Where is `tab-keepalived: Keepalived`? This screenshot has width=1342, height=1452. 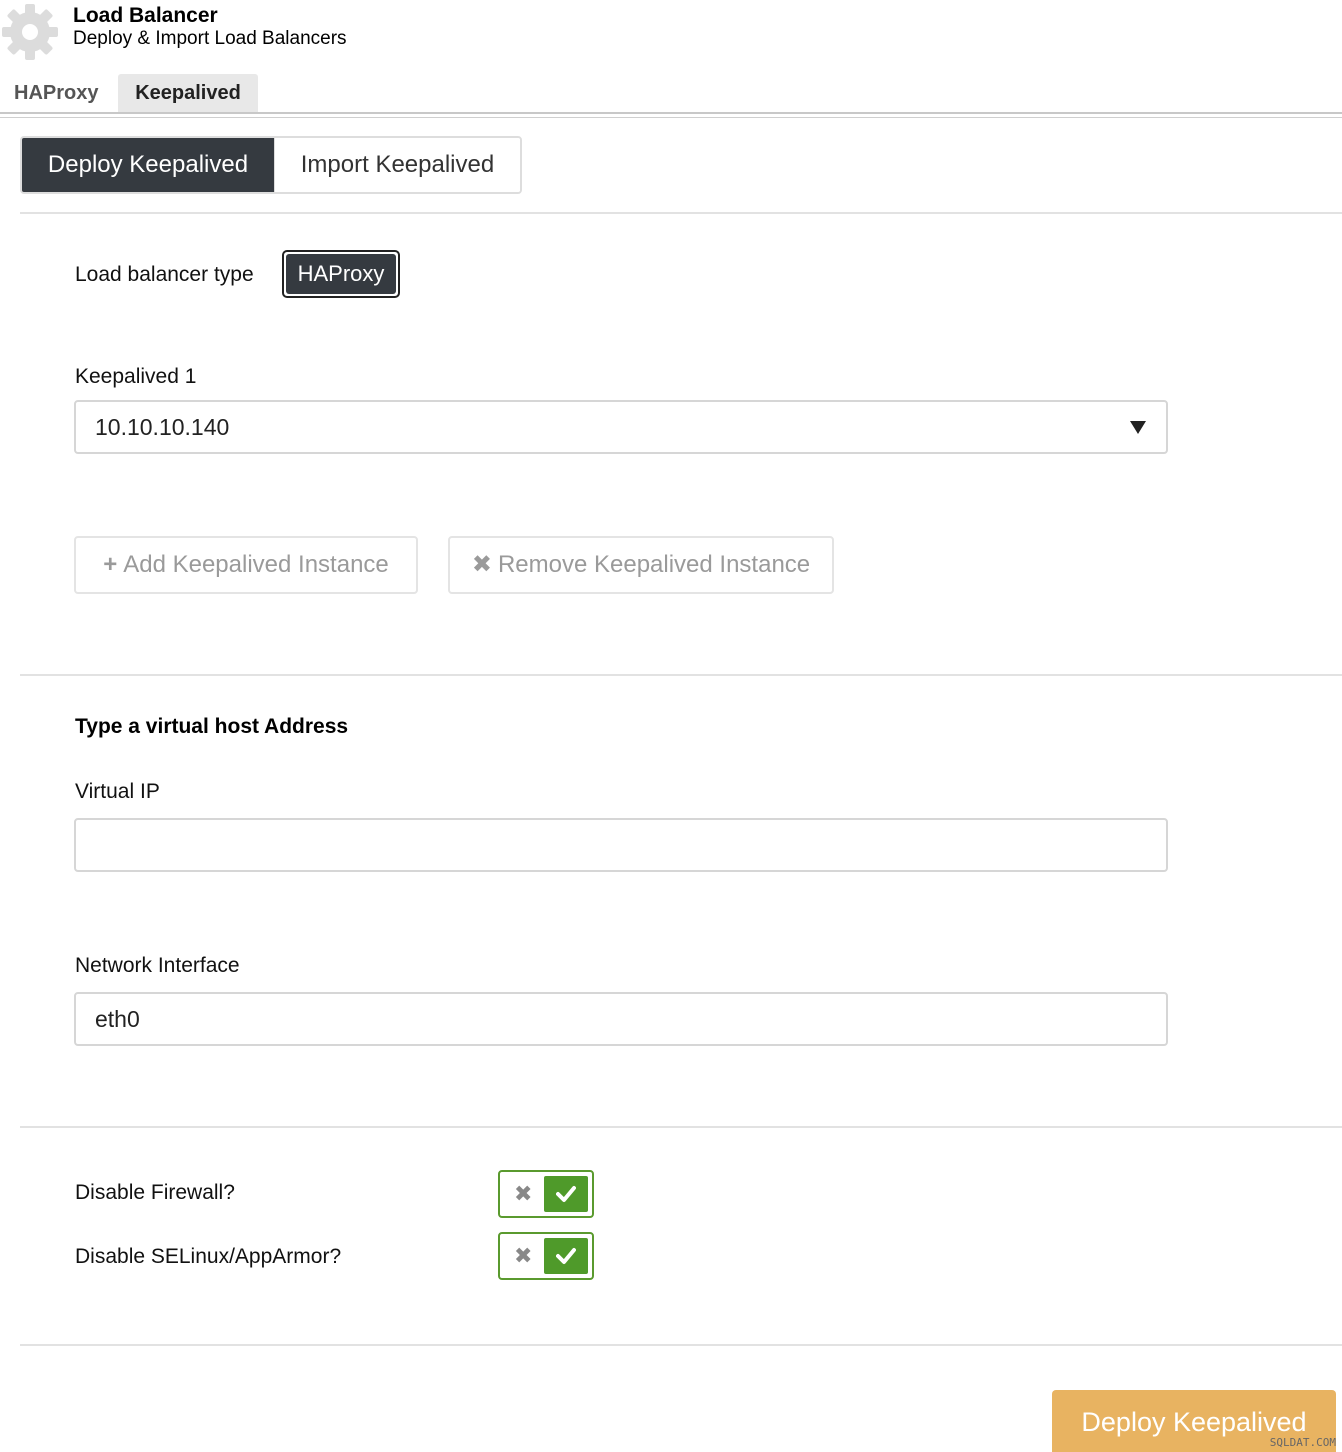
tab-keepalived: Keepalived is located at coordinates (188, 94).